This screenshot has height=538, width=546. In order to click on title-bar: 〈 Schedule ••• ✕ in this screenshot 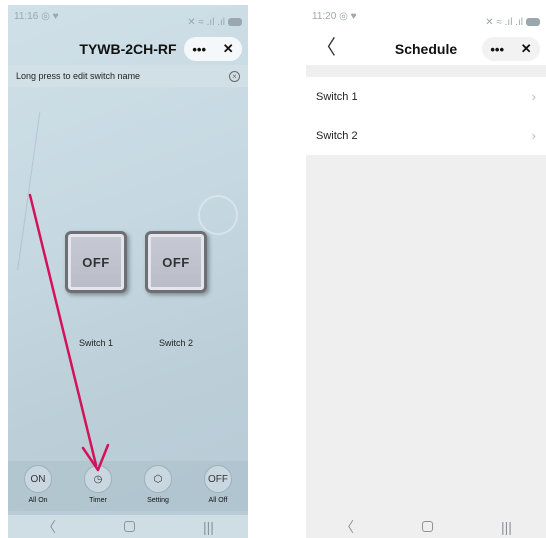, I will do `click(426, 49)`.